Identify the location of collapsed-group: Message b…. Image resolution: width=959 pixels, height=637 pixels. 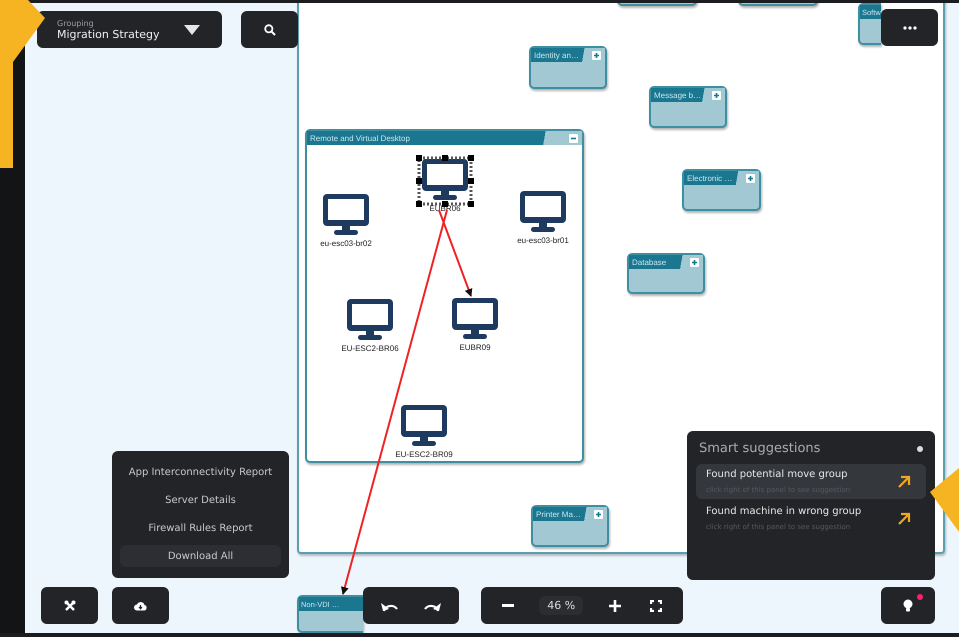
(688, 107).